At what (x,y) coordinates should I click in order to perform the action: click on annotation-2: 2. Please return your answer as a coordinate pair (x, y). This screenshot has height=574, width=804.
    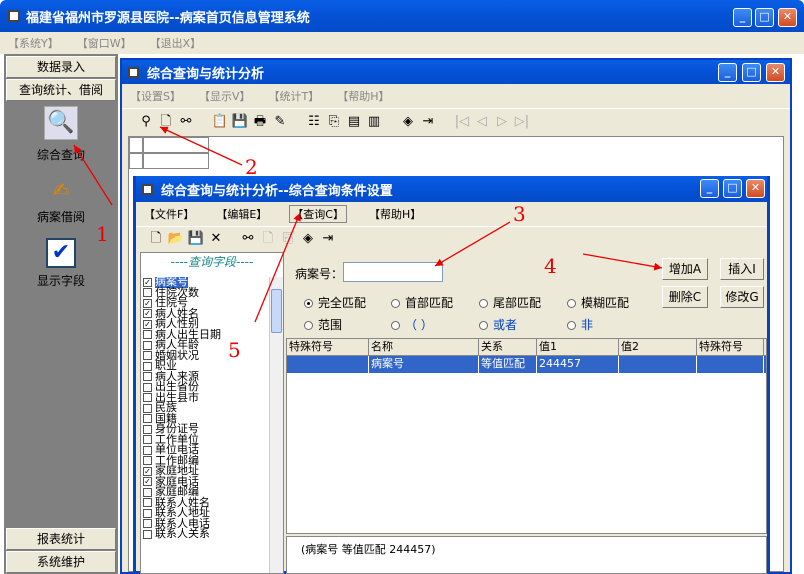
    Looking at the image, I should click on (251, 167).